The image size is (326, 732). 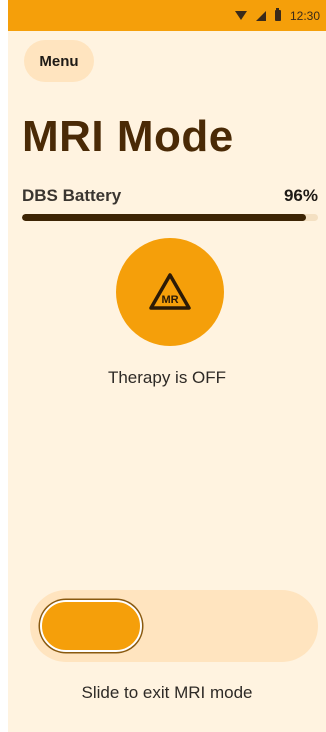 What do you see at coordinates (164, 217) in the screenshot?
I see `battery-progress-fill` at bounding box center [164, 217].